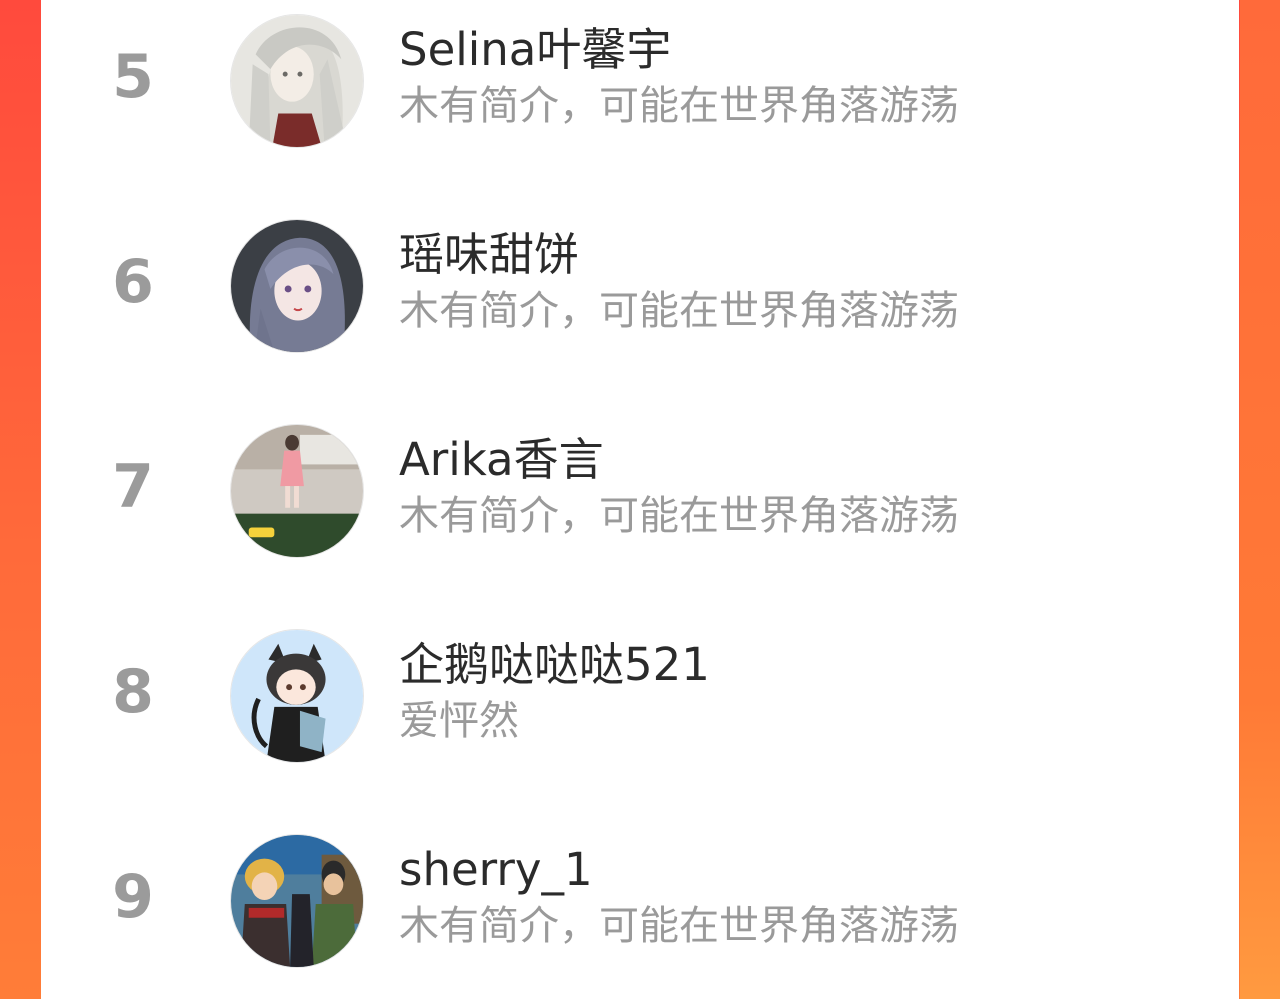  Describe the element at coordinates (640, 487) in the screenshot. I see `list-item: 7 Arika香言 木有简介，可能在世界角落游荡` at that location.